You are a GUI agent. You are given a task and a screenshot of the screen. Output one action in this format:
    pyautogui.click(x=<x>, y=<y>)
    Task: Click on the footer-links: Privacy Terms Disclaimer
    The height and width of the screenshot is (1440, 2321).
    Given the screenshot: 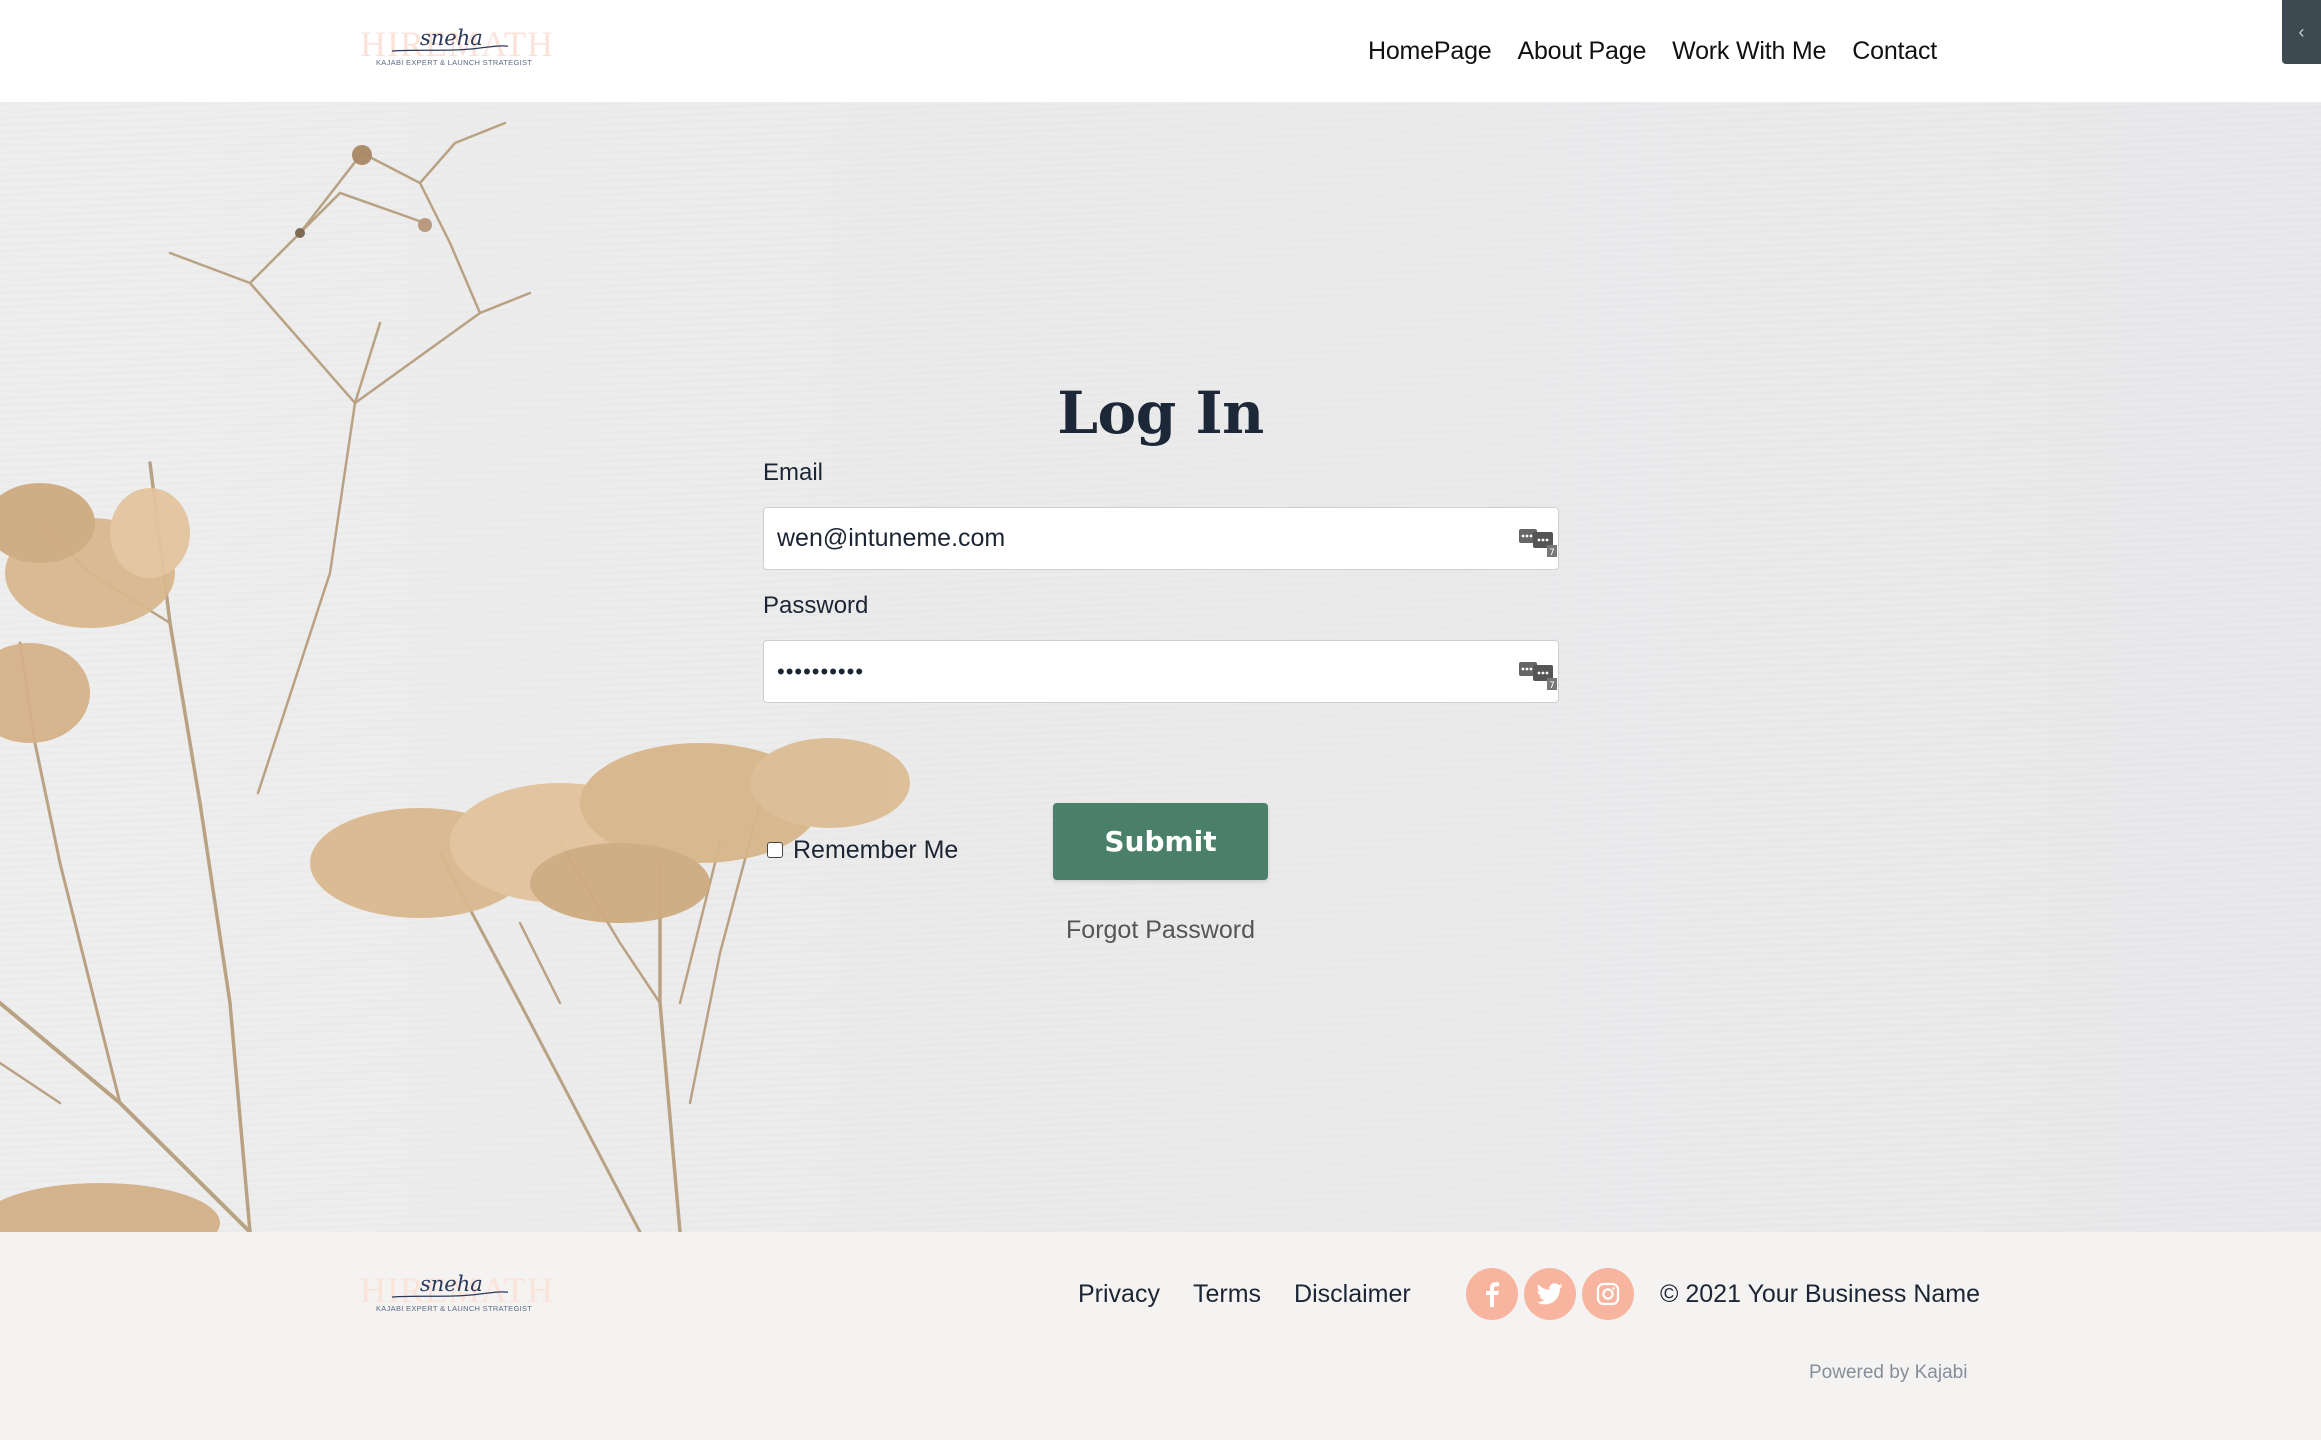 What is the action you would take?
    pyautogui.click(x=1244, y=1294)
    